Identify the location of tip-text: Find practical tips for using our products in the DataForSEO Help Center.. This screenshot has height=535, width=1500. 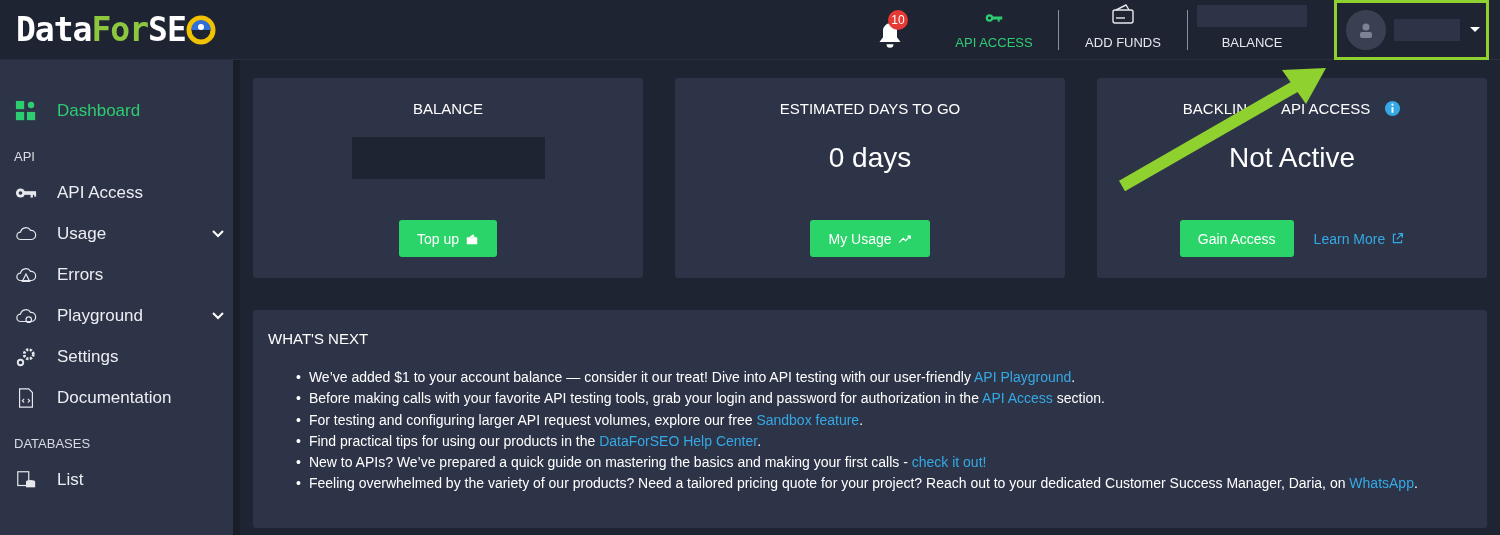
(535, 441).